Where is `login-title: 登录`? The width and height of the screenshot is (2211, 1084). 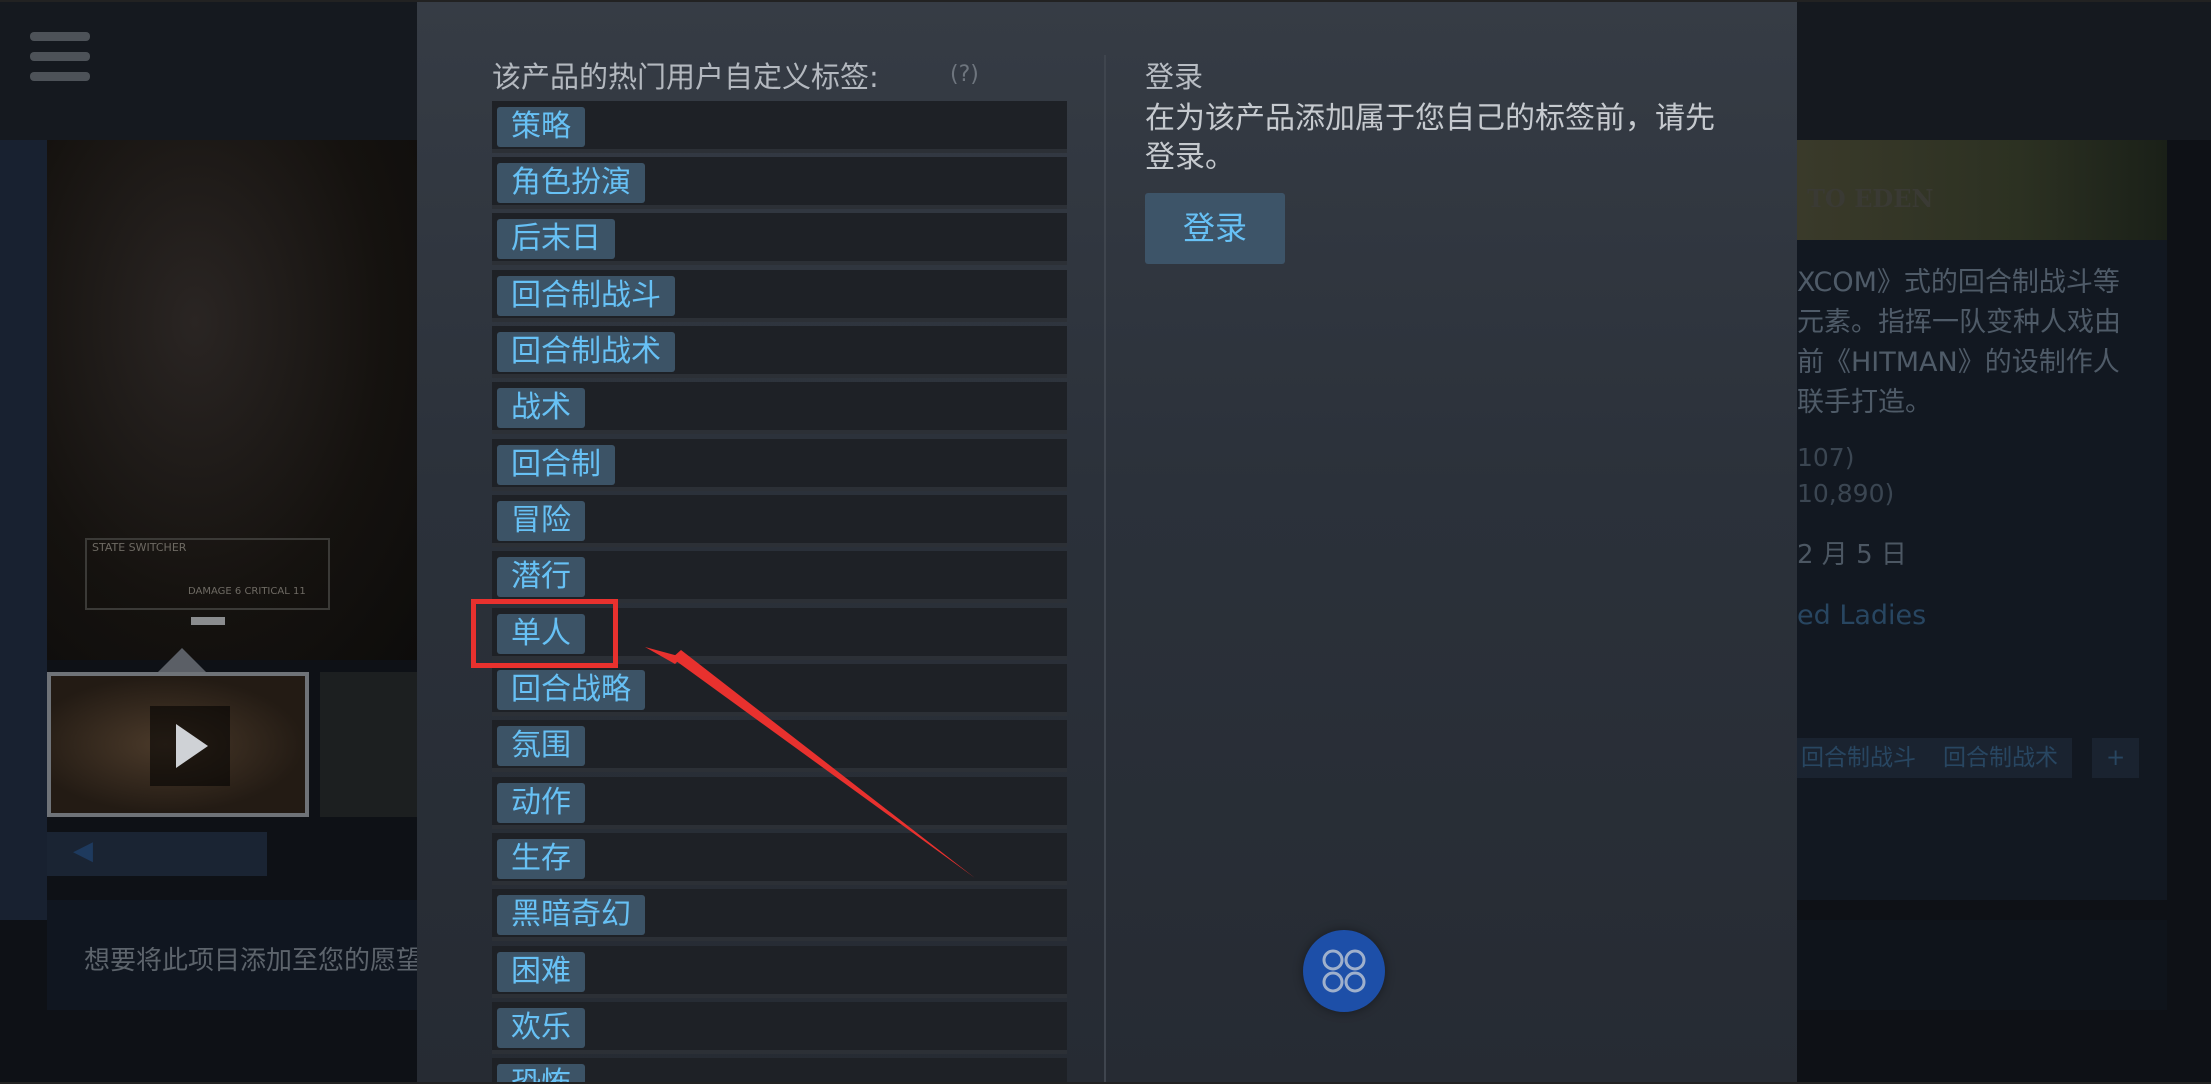
login-title: 登录 is located at coordinates (1174, 77).